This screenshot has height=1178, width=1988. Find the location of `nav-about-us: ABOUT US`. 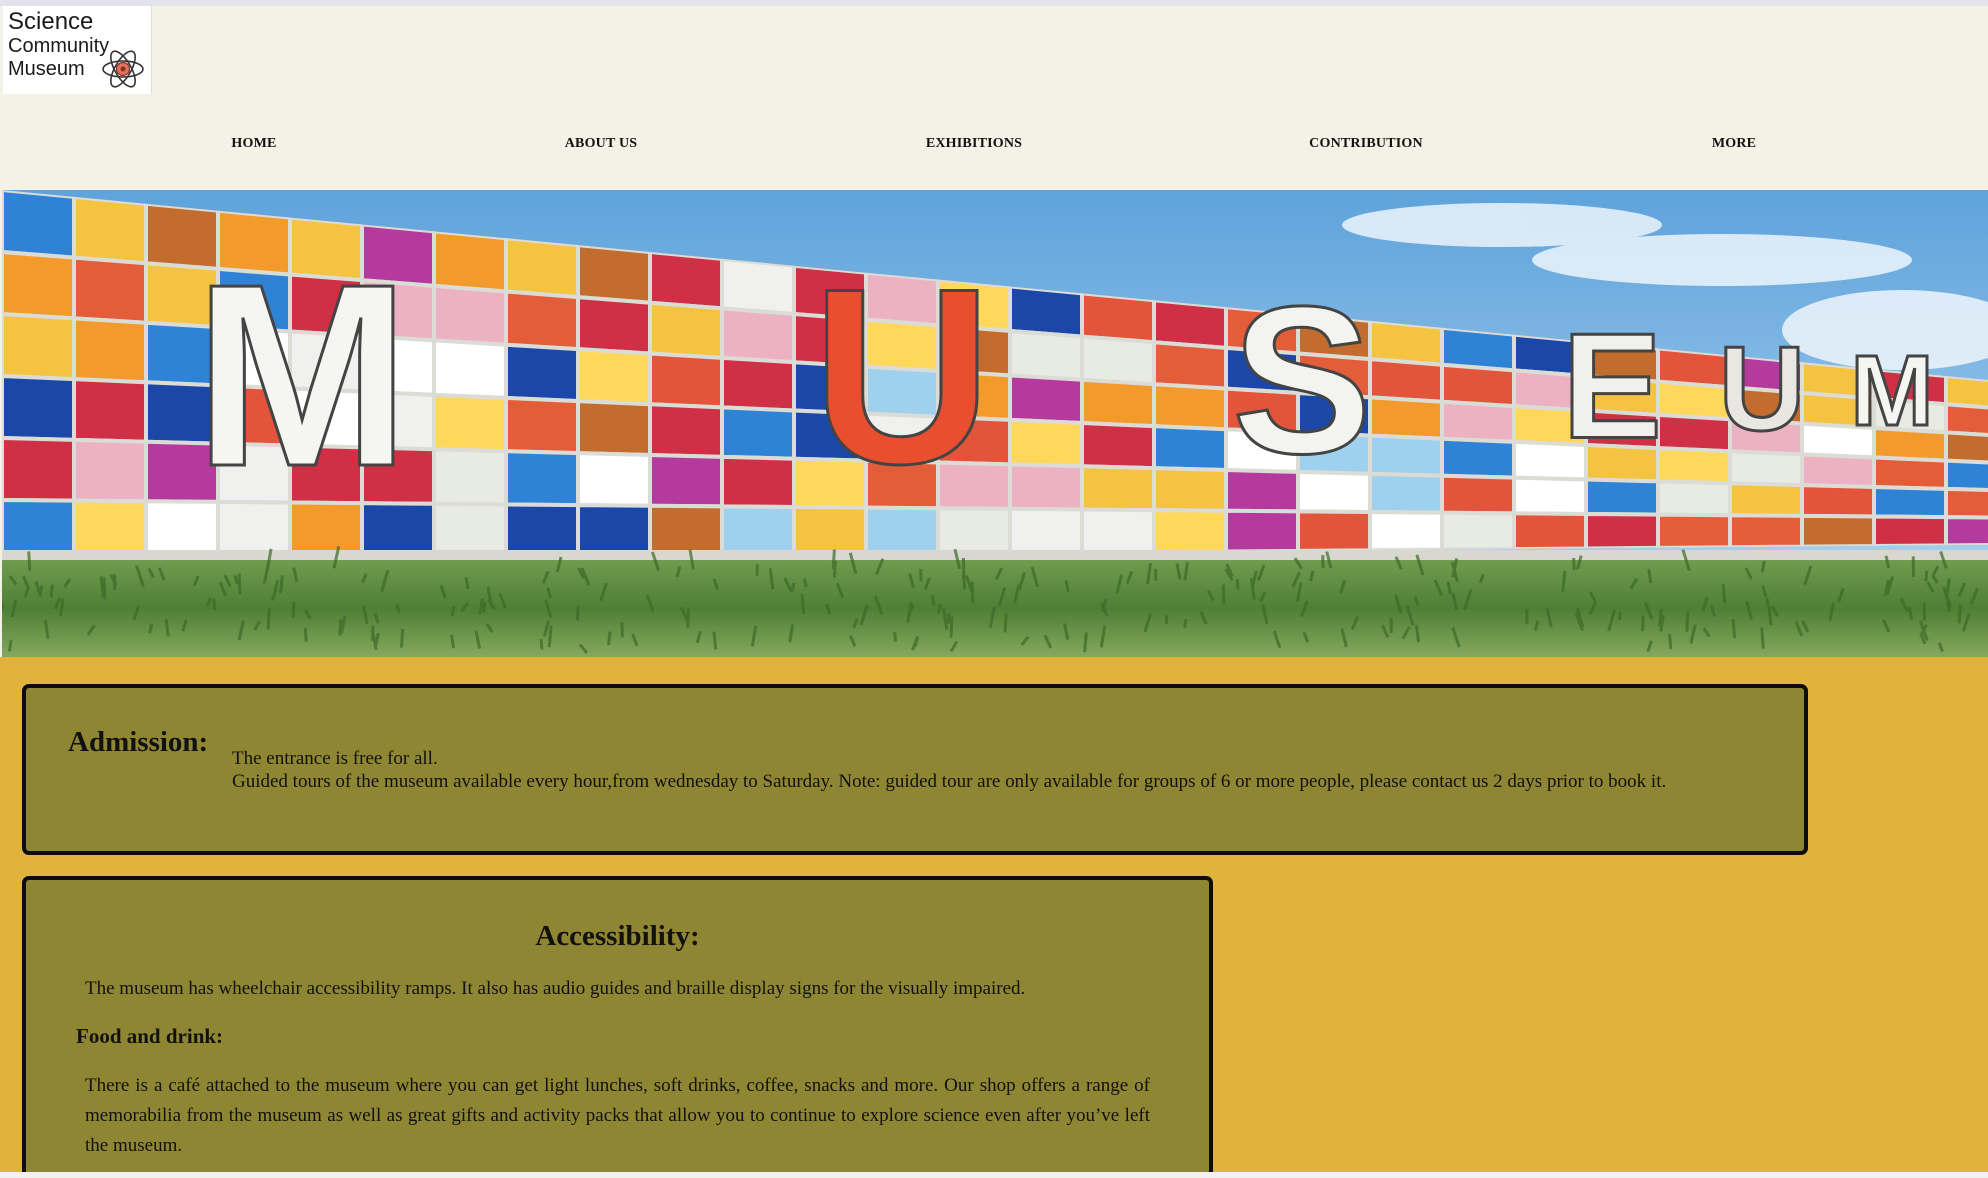

nav-about-us: ABOUT US is located at coordinates (601, 144).